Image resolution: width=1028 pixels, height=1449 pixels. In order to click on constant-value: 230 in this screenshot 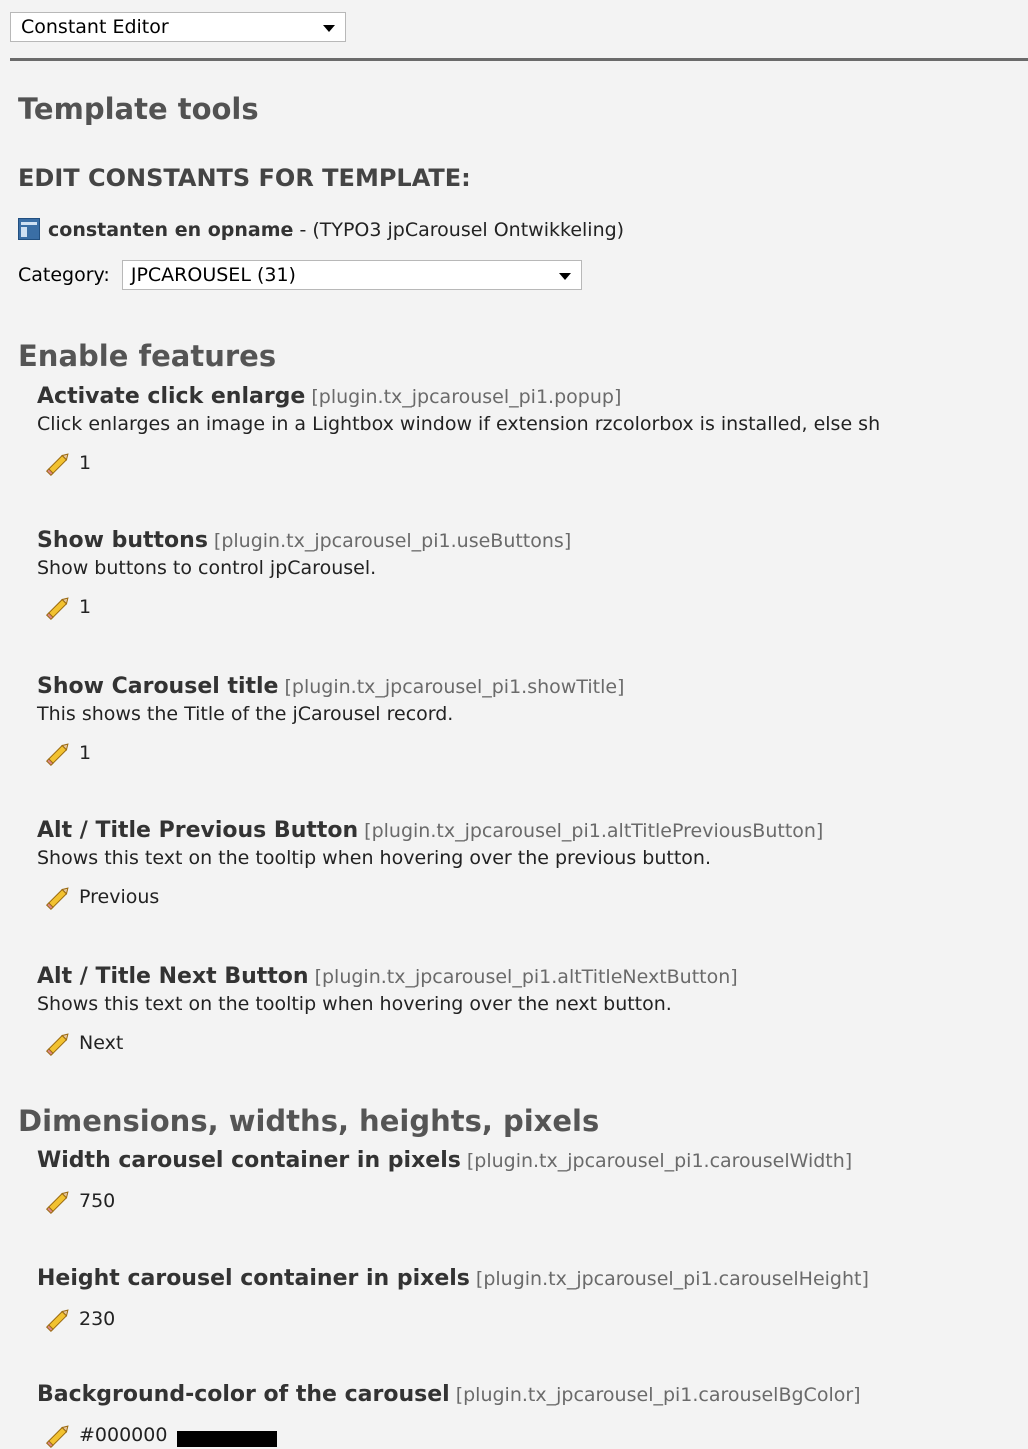, I will do `click(97, 1319)`.